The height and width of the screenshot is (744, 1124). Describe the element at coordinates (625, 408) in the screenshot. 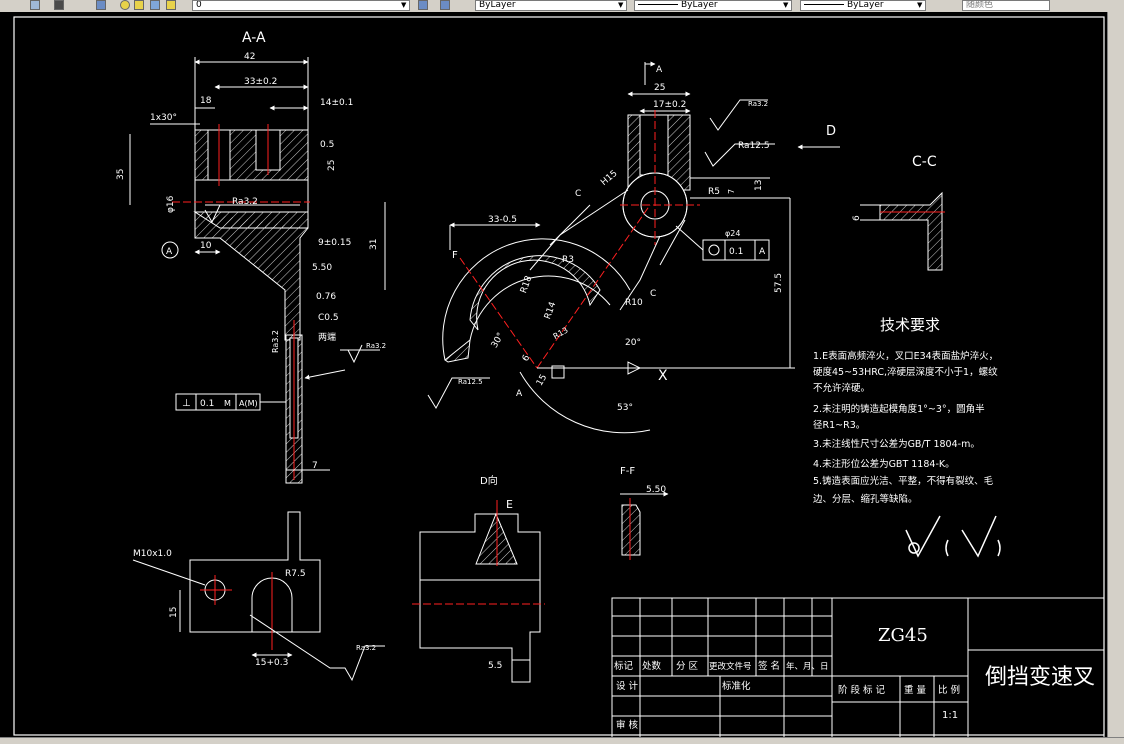

I see `dim-53: 53°` at that location.